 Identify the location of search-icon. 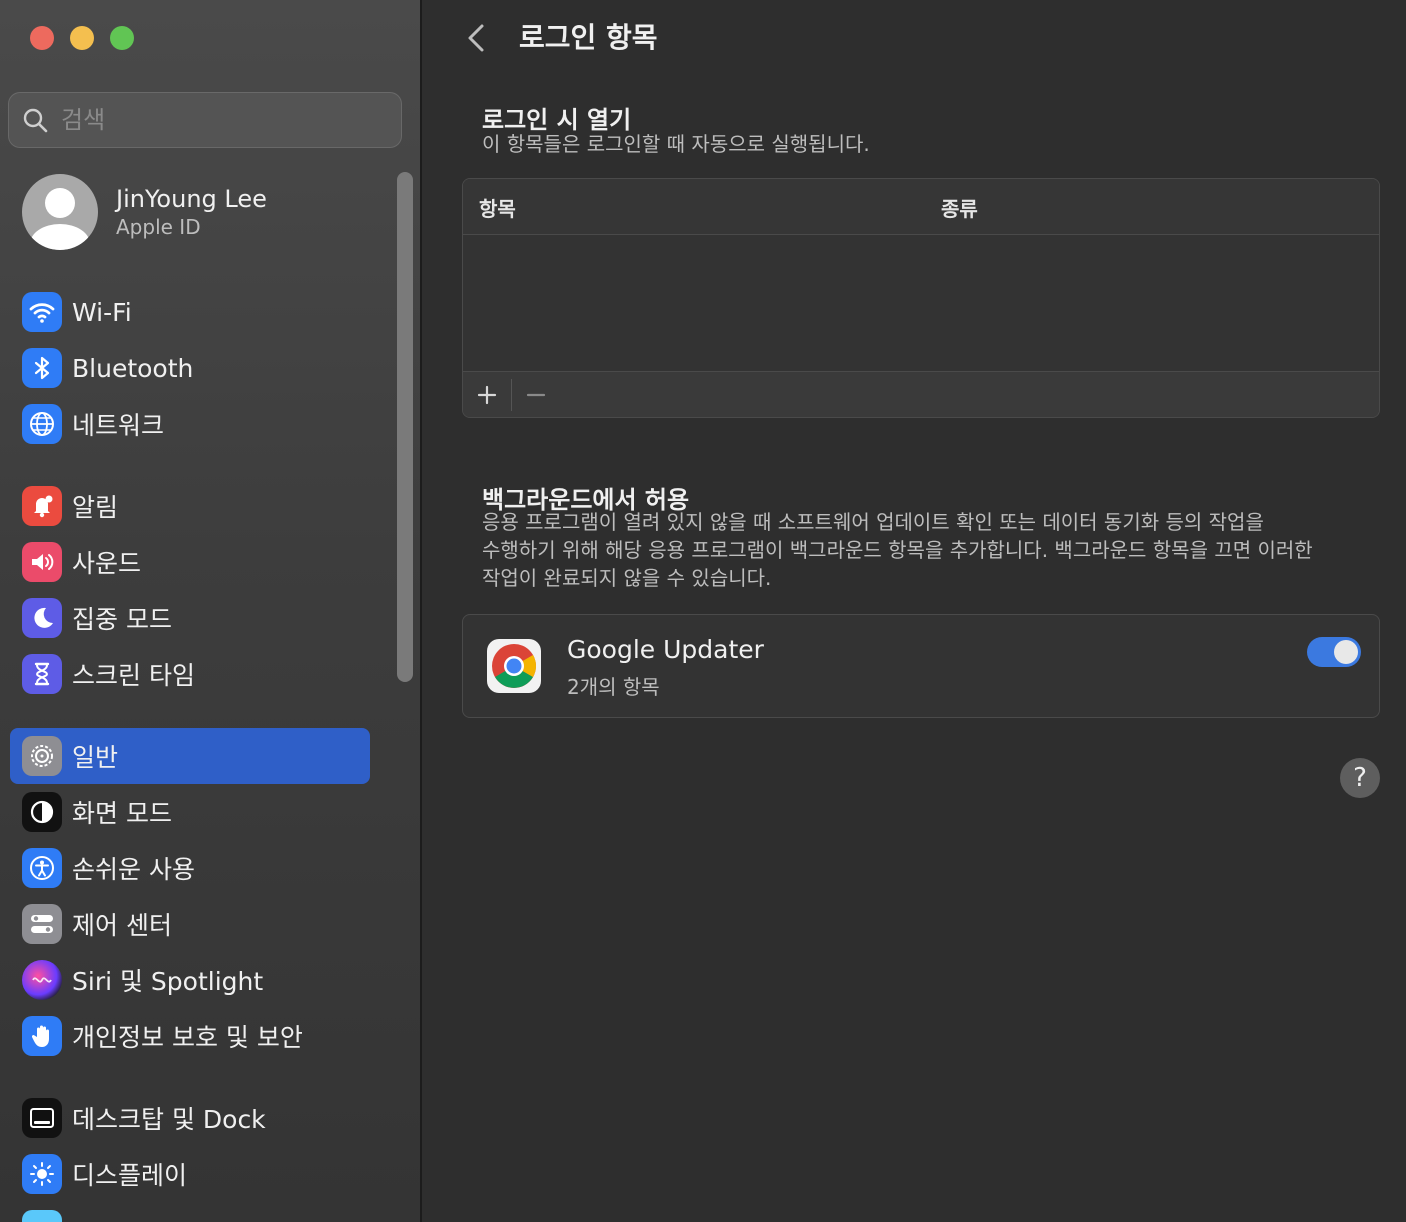
(35, 120).